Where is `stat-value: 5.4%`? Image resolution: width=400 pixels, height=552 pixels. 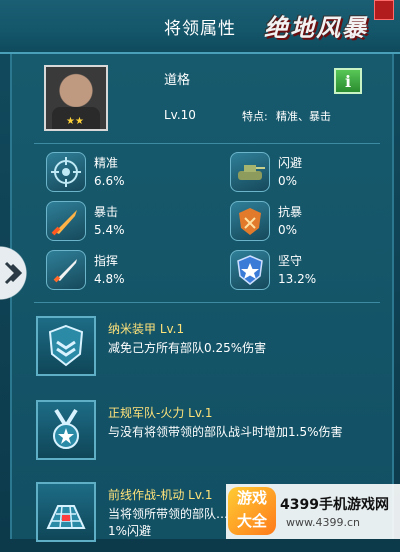
stat-value: 5.4% is located at coordinates (109, 230).